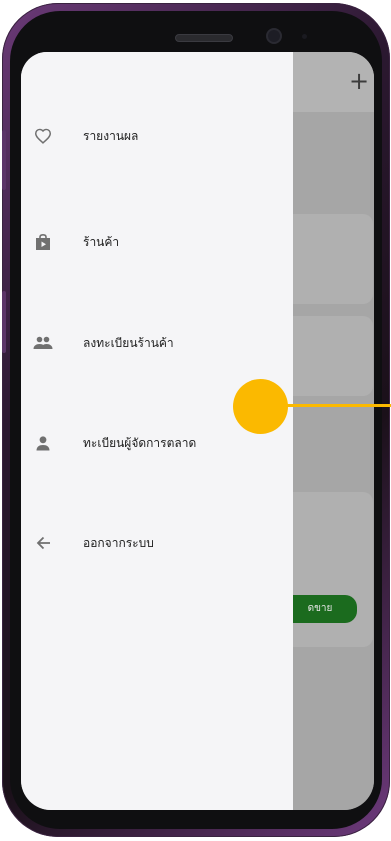  Describe the element at coordinates (260, 406) in the screenshot. I see `tutorial-pointer-dot` at that location.